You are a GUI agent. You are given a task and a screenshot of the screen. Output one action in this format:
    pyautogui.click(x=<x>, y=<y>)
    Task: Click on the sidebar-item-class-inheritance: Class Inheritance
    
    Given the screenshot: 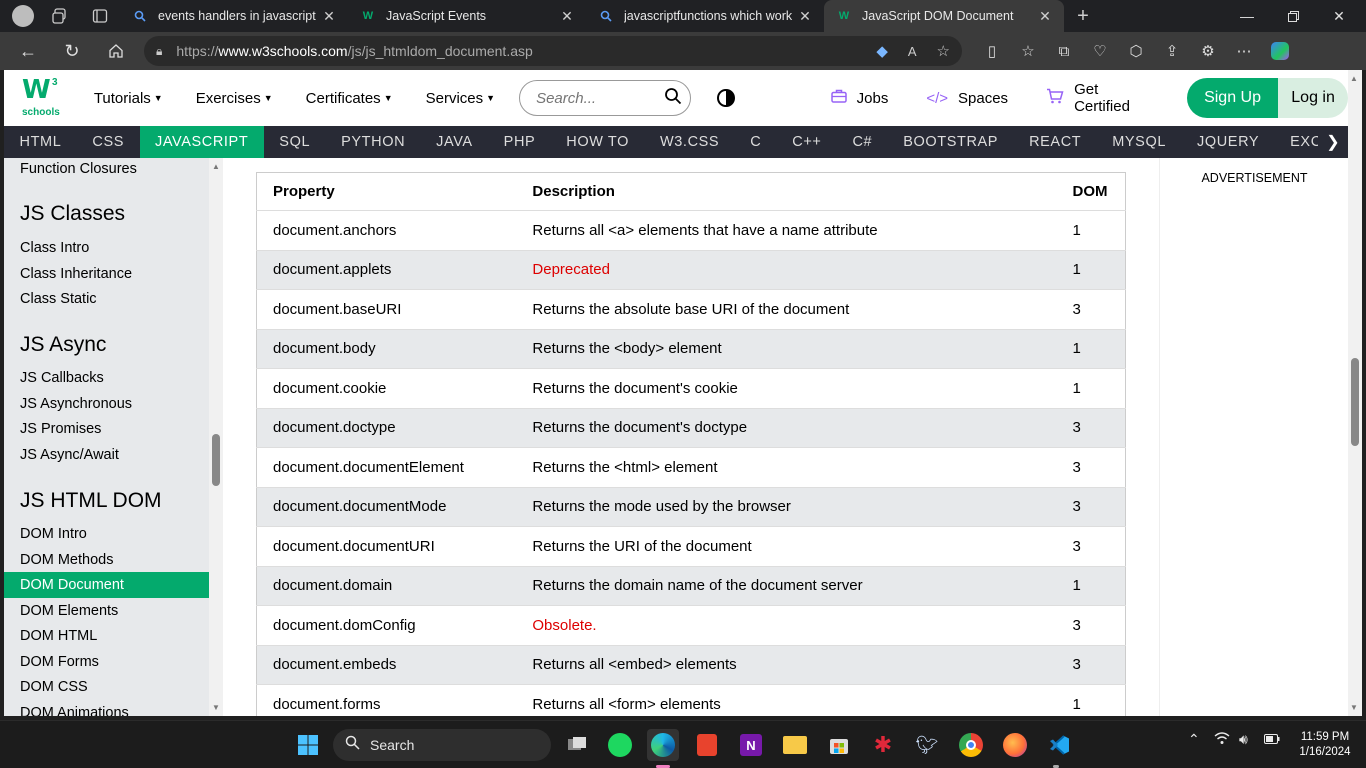 What is the action you would take?
    pyautogui.click(x=106, y=274)
    